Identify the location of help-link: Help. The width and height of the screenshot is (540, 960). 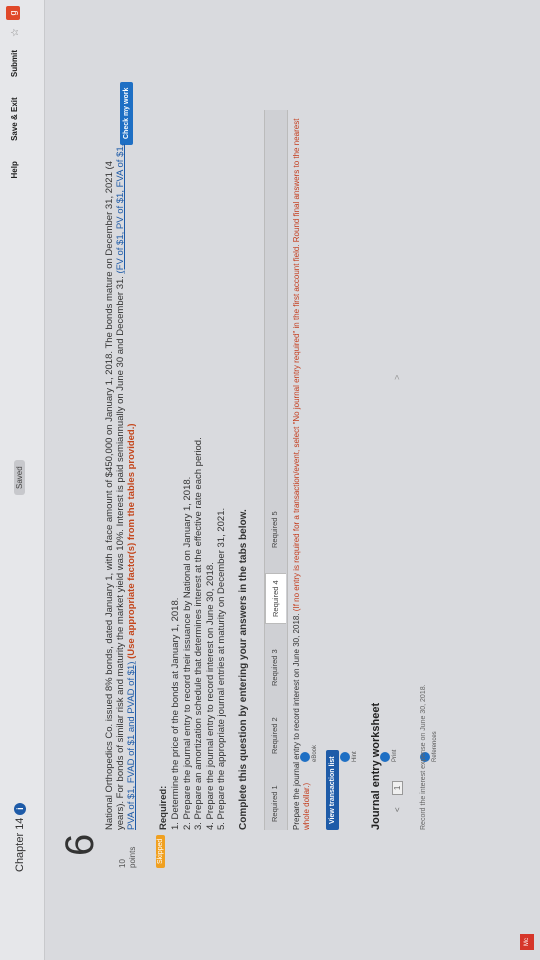
(14, 169).